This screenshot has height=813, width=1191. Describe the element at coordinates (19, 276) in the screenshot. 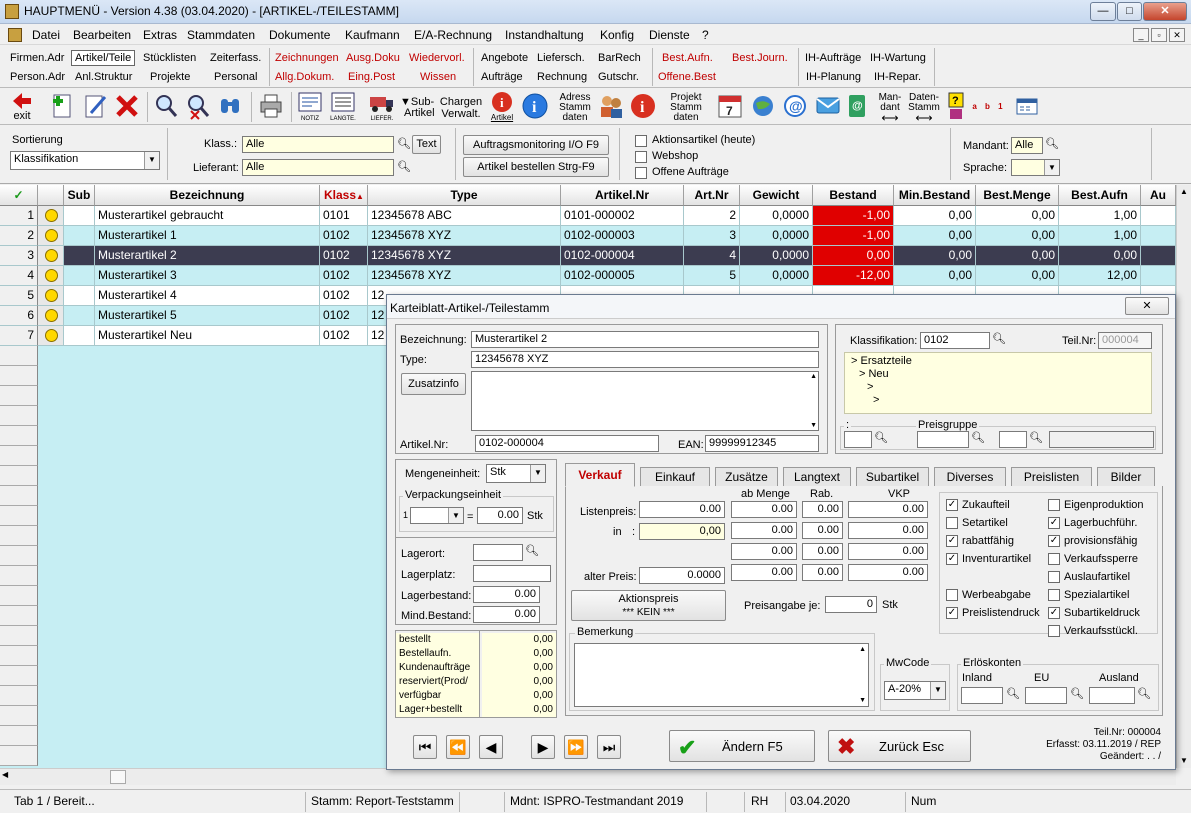

I see `row-number: 4` at that location.